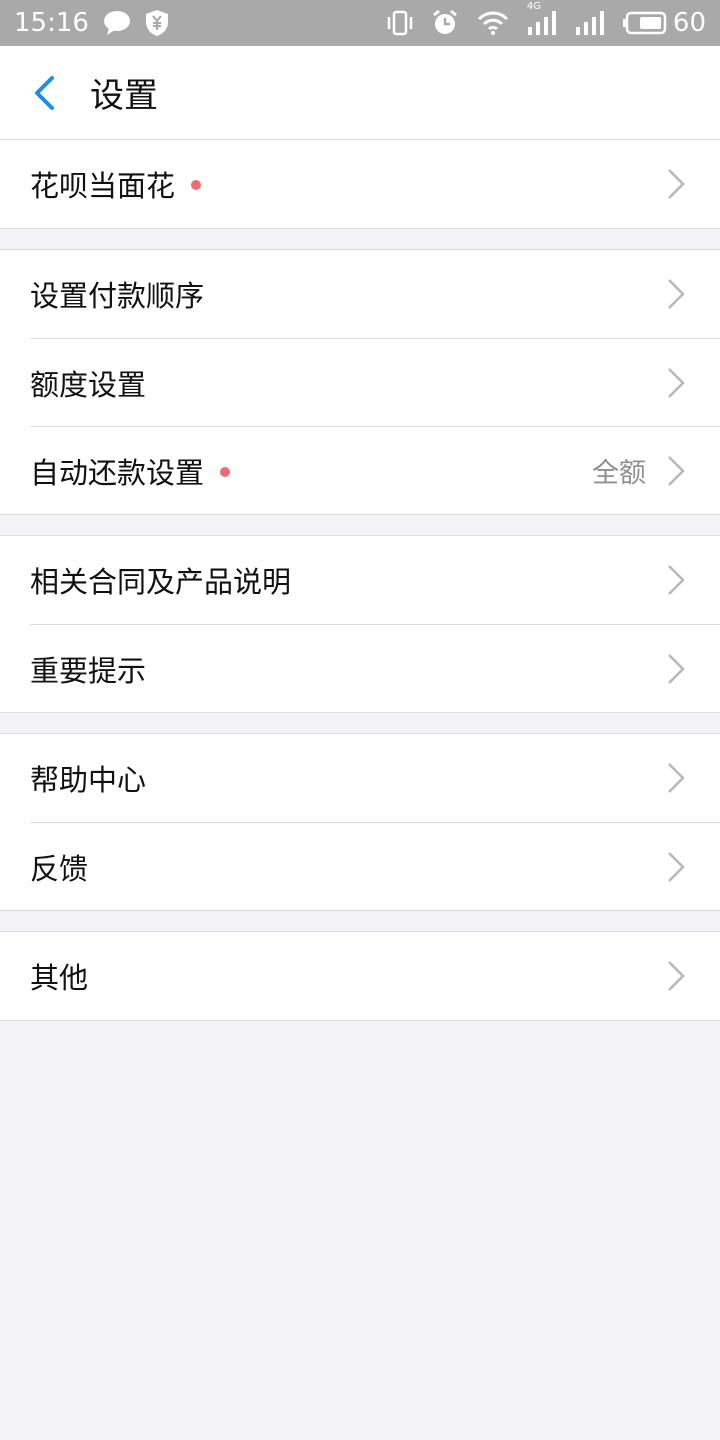 This screenshot has width=720, height=1440. Describe the element at coordinates (375, 294) in the screenshot. I see `row-payment-order: 设置付款顺序` at that location.